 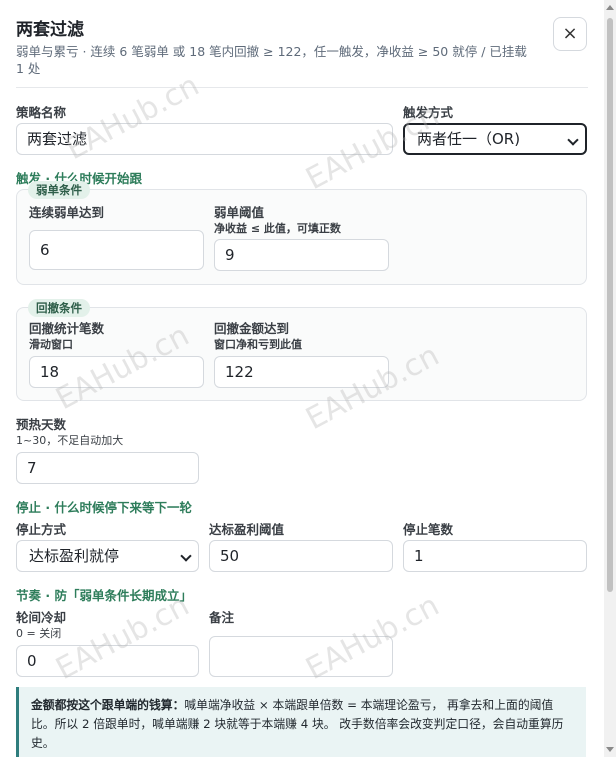 I want to click on close-button: ×, so click(x=570, y=34).